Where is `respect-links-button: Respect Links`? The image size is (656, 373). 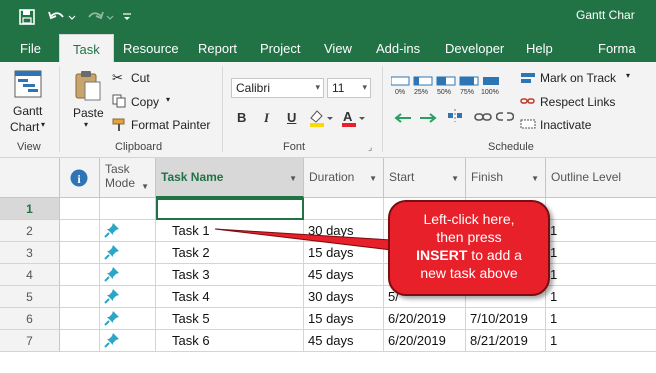 respect-links-button: Respect Links is located at coordinates (577, 102).